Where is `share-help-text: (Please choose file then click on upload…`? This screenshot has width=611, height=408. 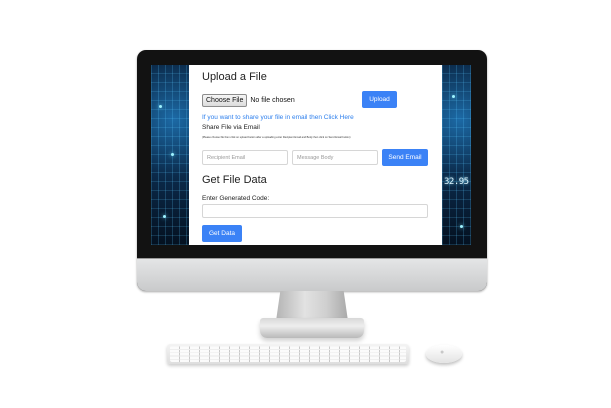
share-help-text: (Please choose file then click on upload… is located at coordinates (276, 137).